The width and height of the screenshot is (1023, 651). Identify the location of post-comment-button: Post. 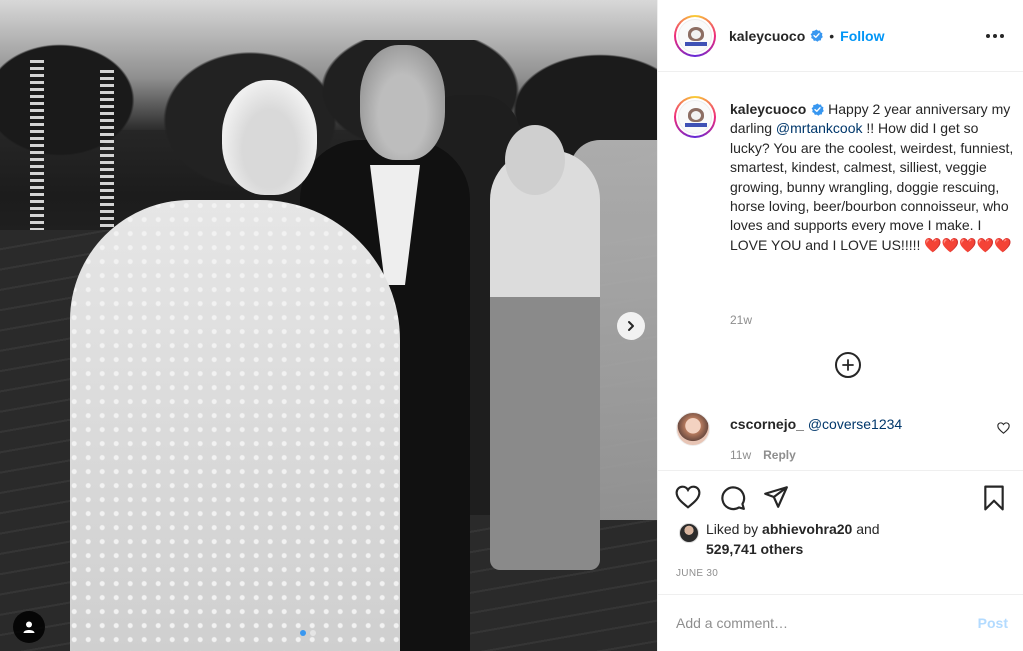
(993, 623).